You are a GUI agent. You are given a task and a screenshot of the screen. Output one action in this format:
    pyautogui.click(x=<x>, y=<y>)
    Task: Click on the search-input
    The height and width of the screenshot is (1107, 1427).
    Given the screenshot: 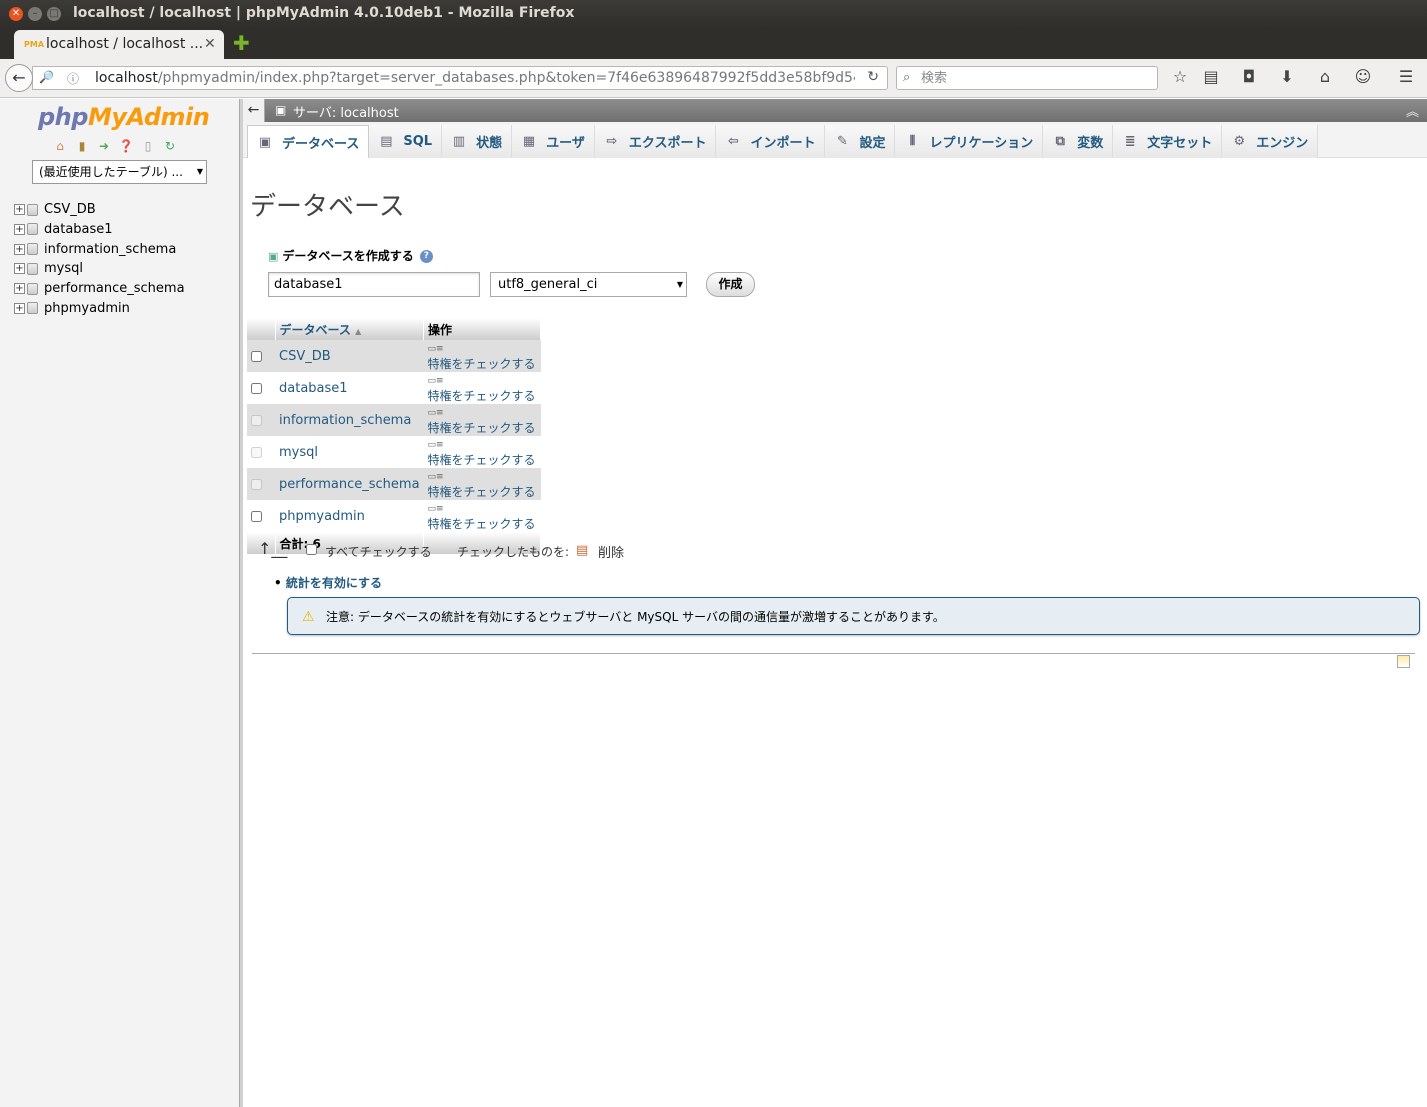 What is the action you would take?
    pyautogui.click(x=1036, y=78)
    